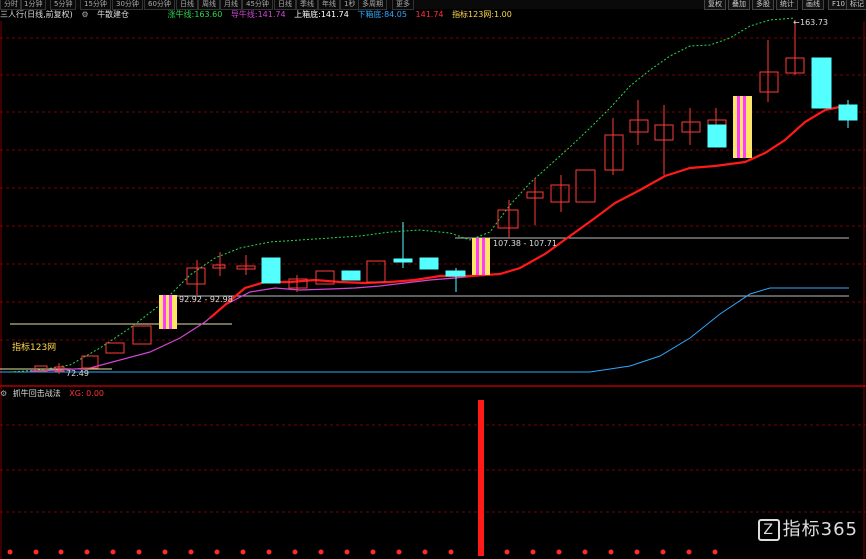  Describe the element at coordinates (820, 529) in the screenshot. I see `brand-text: 指标365` at that location.